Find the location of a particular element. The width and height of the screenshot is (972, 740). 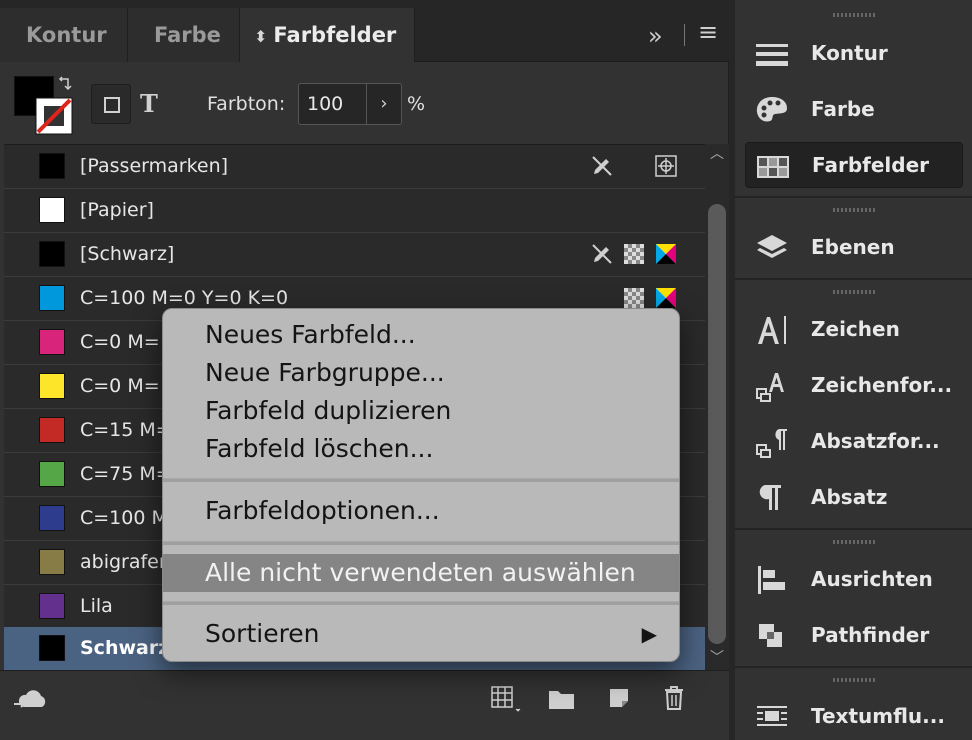

dock-item-ebenen: Ebenen is located at coordinates (854, 248).